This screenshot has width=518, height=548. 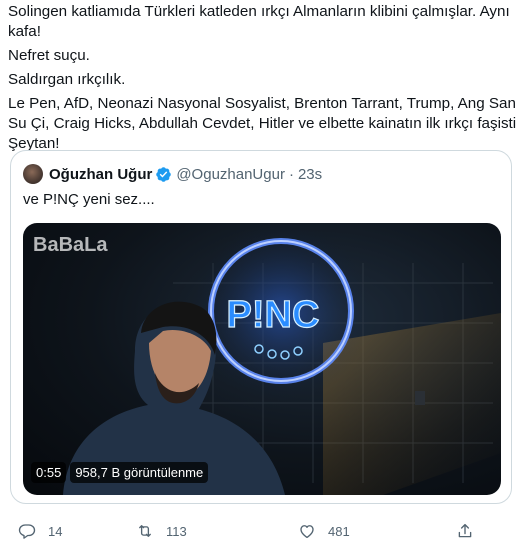 I want to click on tweet-text-line: Saldırgan ırkçılık., so click(x=67, y=79).